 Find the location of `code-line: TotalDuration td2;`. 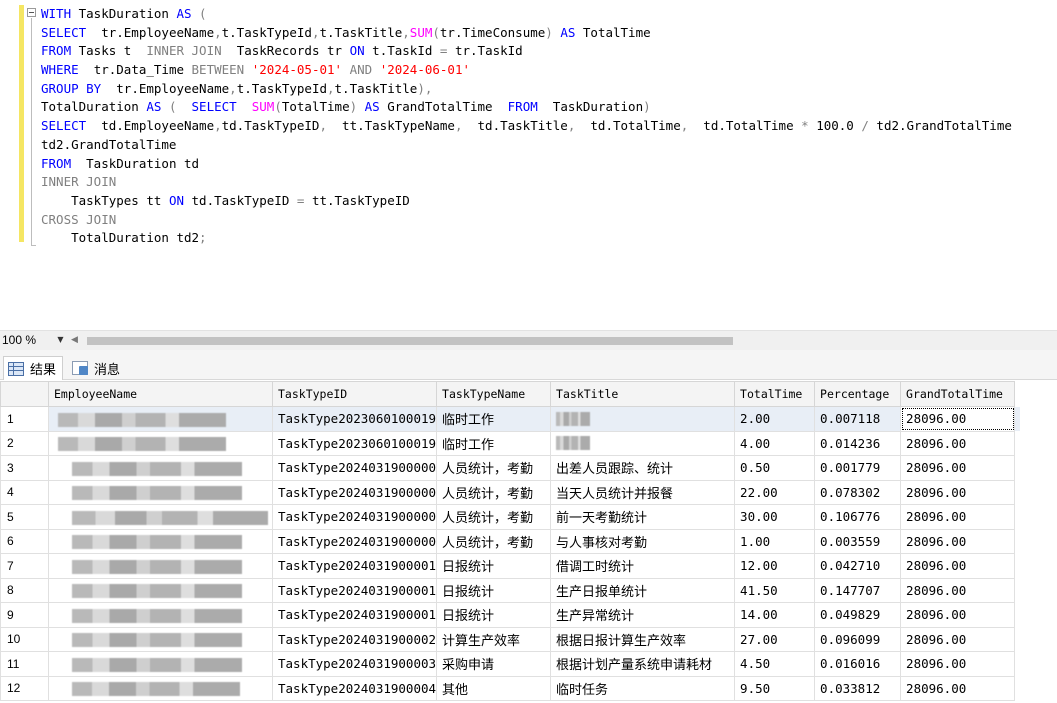

code-line: TotalDuration td2; is located at coordinates (526, 238).